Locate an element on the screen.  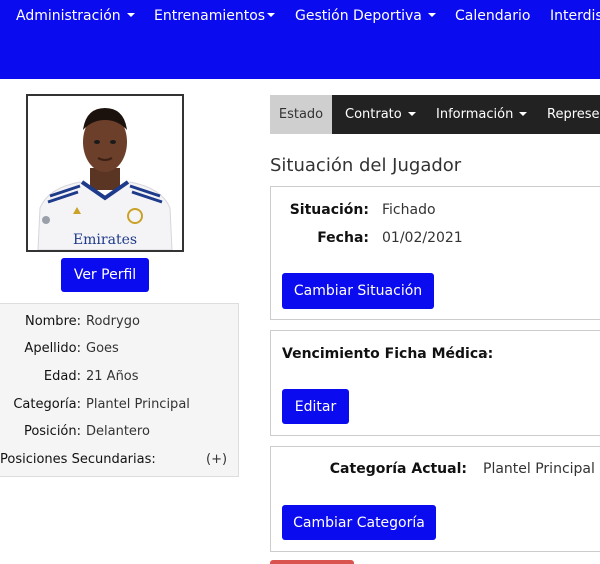
info-value: Delantero is located at coordinates (118, 431).